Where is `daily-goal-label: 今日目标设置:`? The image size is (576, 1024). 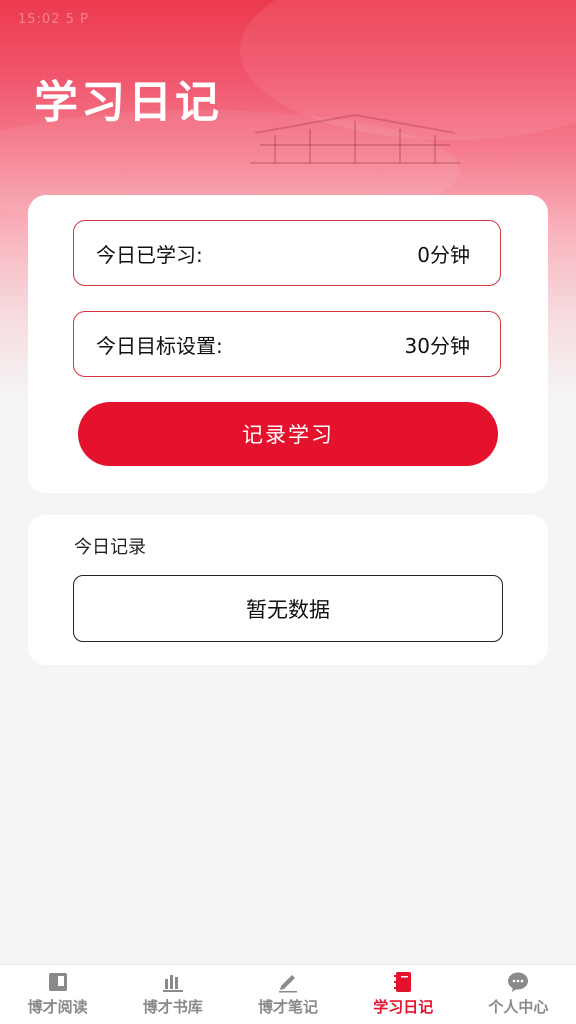 daily-goal-label: 今日目标设置: is located at coordinates (159, 345).